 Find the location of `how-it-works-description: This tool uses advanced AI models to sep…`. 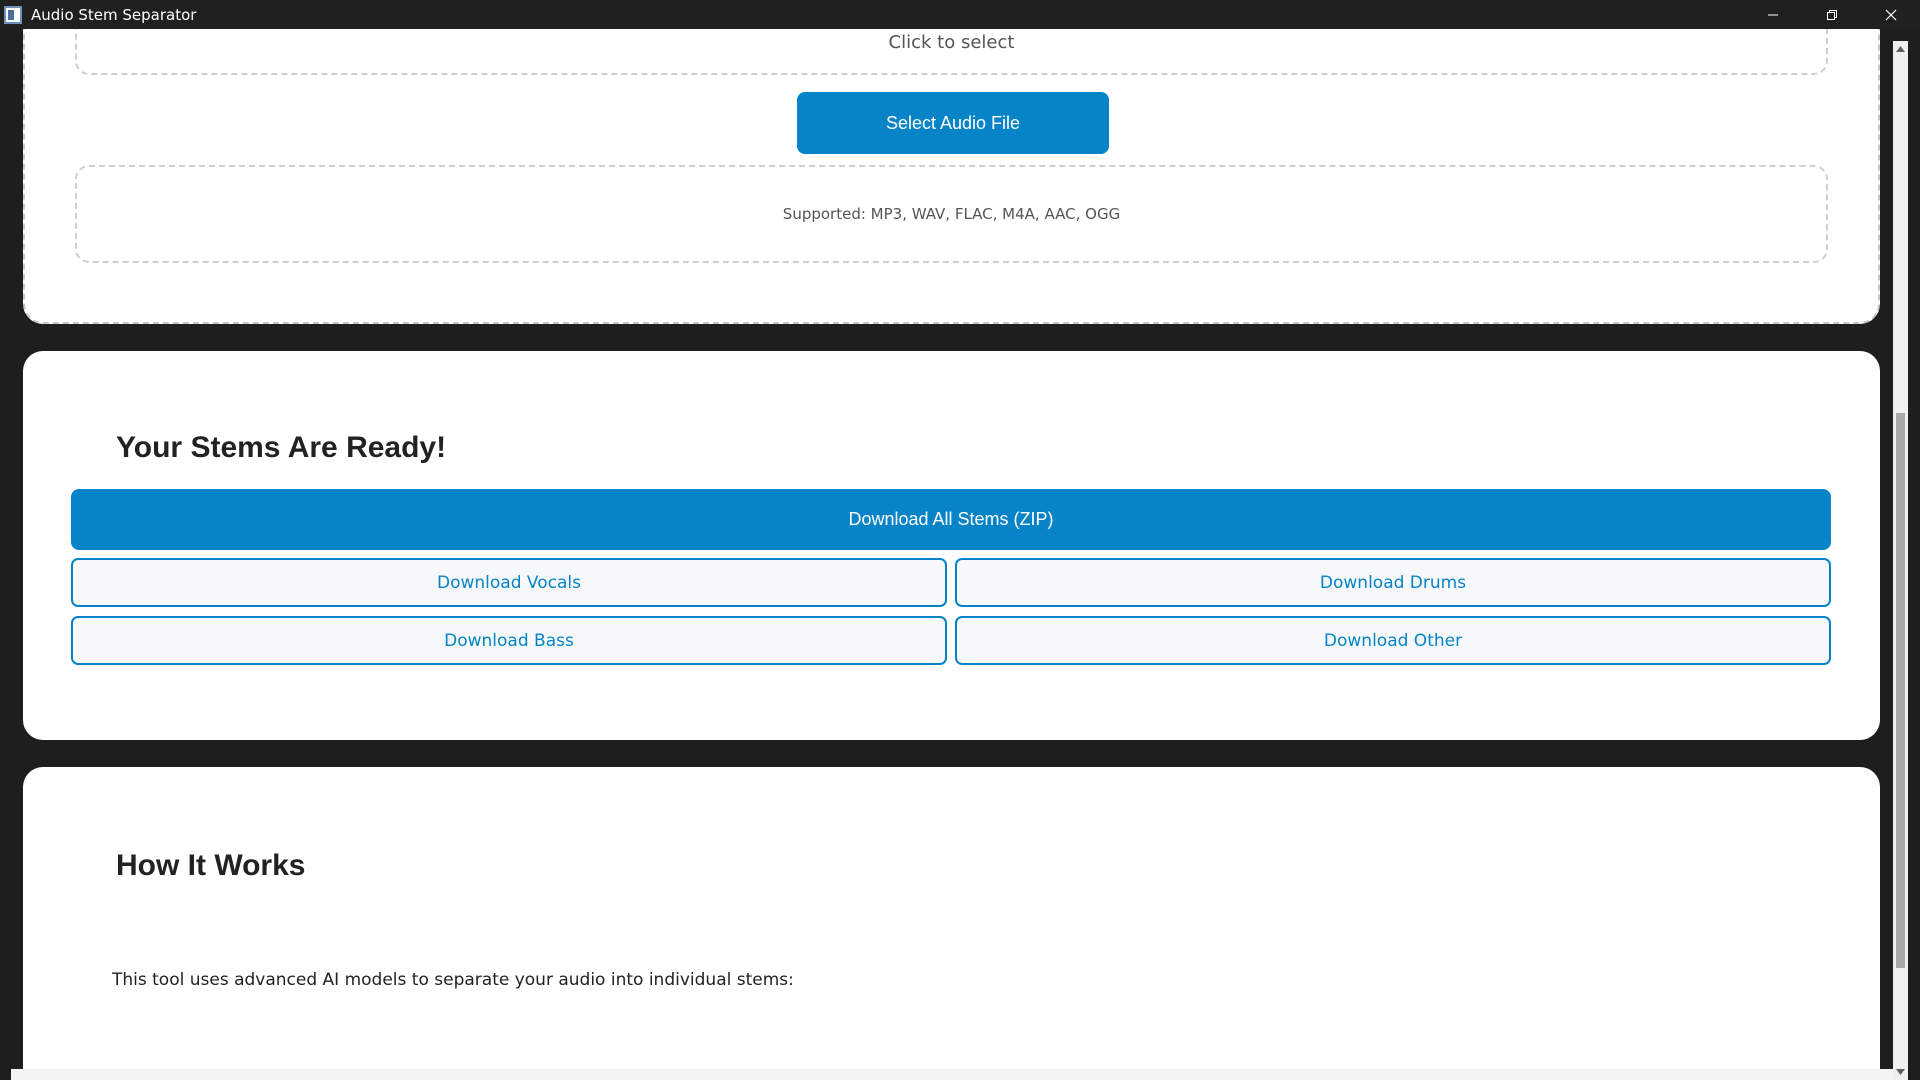

how-it-works-description: This tool uses advanced AI models to sep… is located at coordinates (453, 980).